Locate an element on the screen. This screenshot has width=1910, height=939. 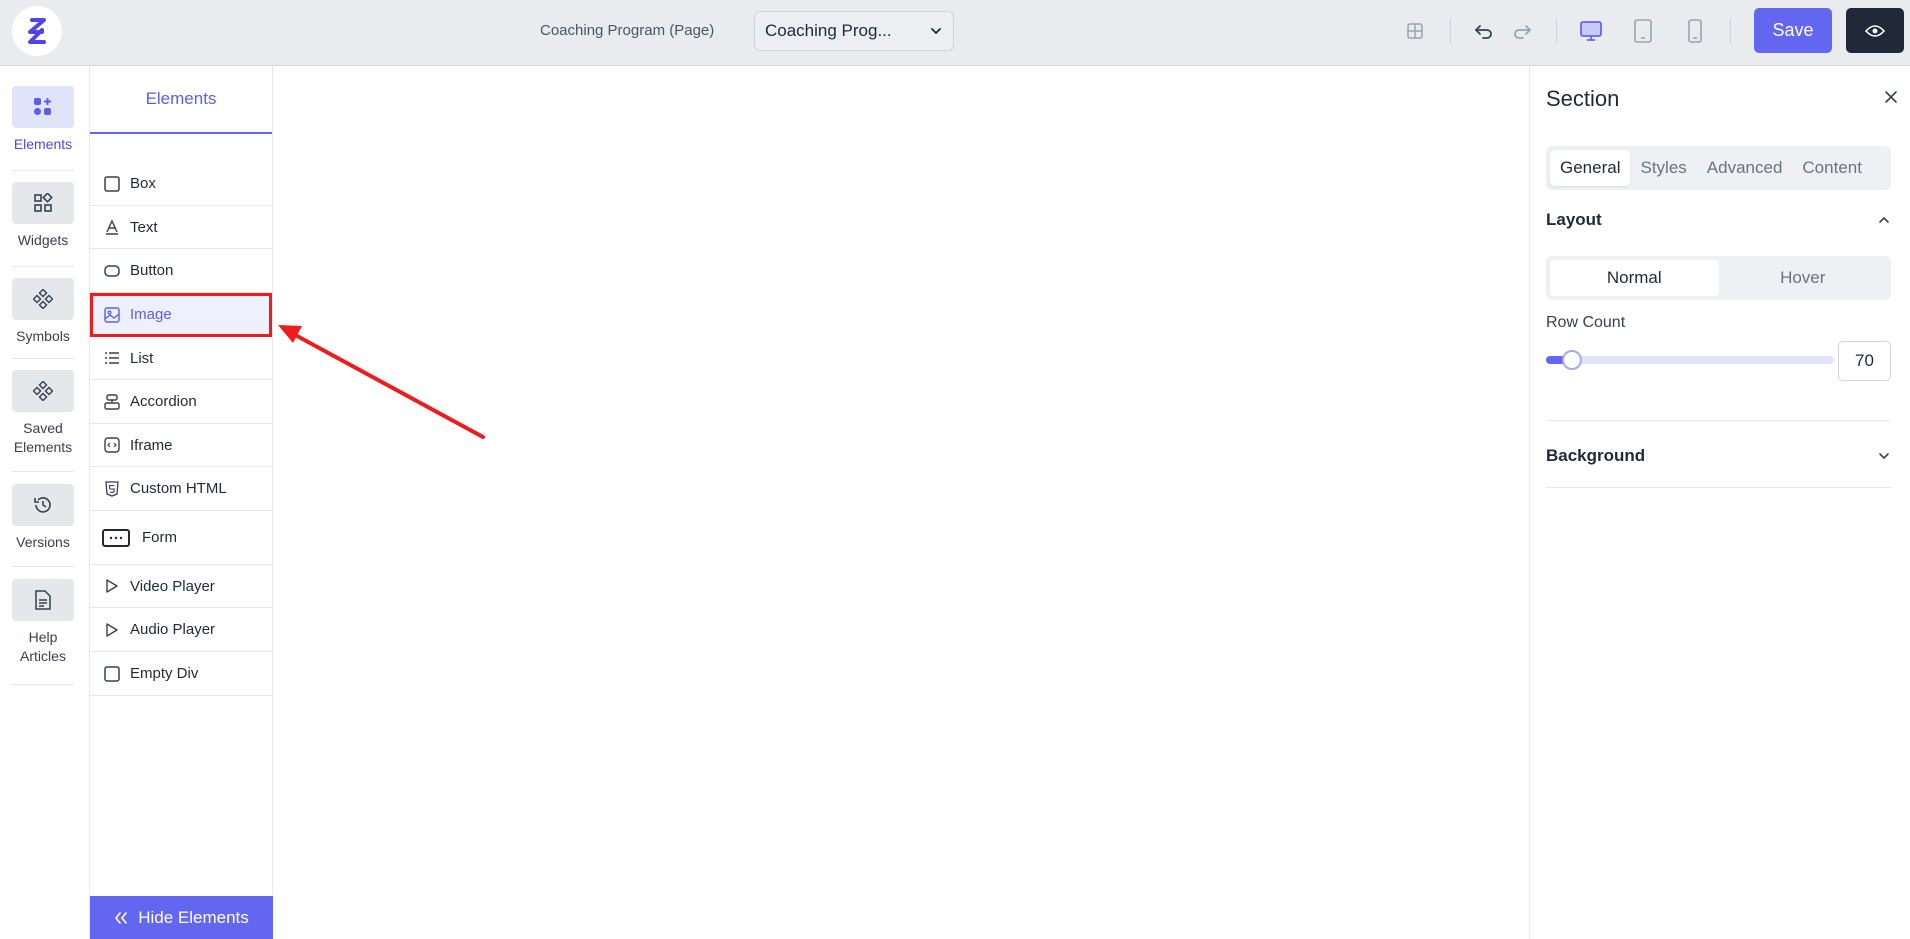
symbols-icon is located at coordinates (43, 299).